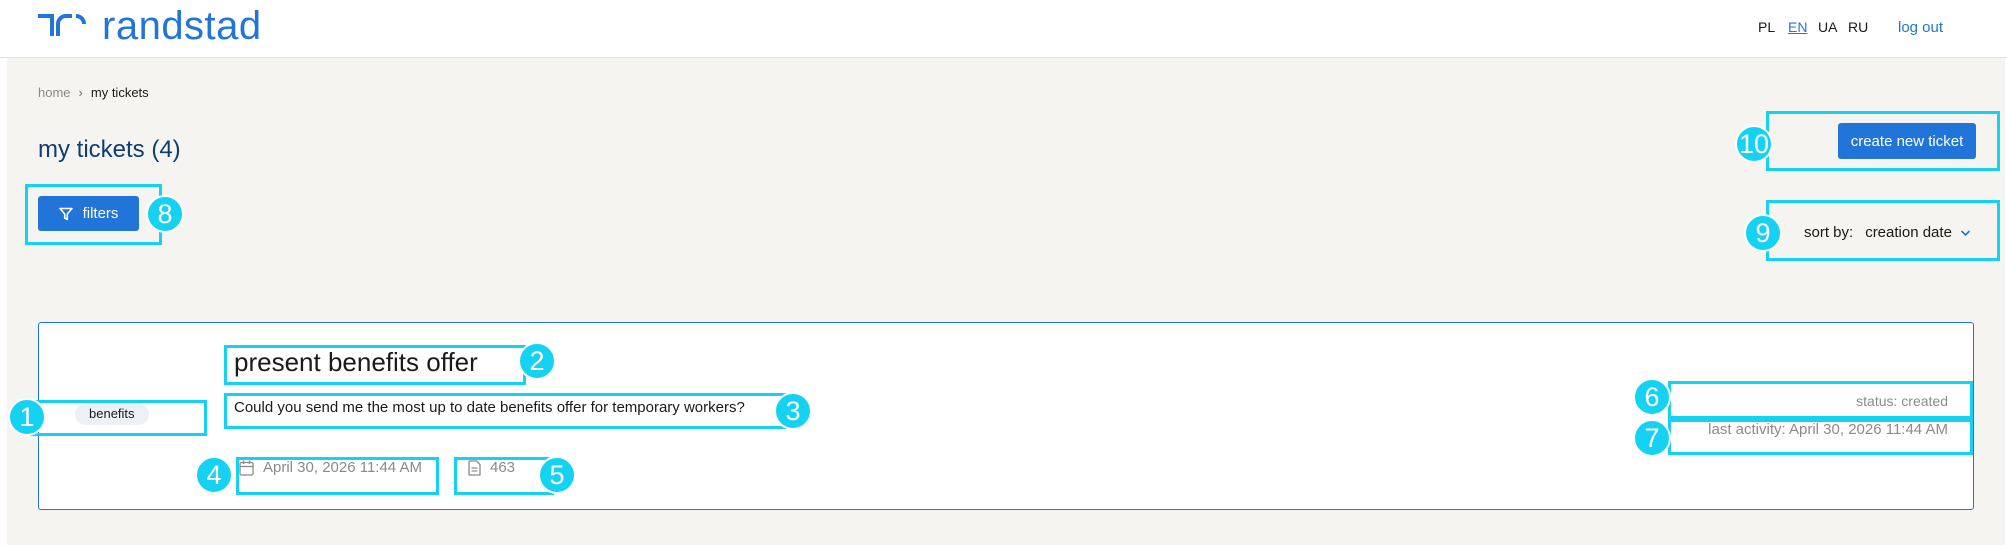 Image resolution: width=2007 pixels, height=545 pixels. Describe the element at coordinates (182, 26) in the screenshot. I see `logo-text: randstad` at that location.